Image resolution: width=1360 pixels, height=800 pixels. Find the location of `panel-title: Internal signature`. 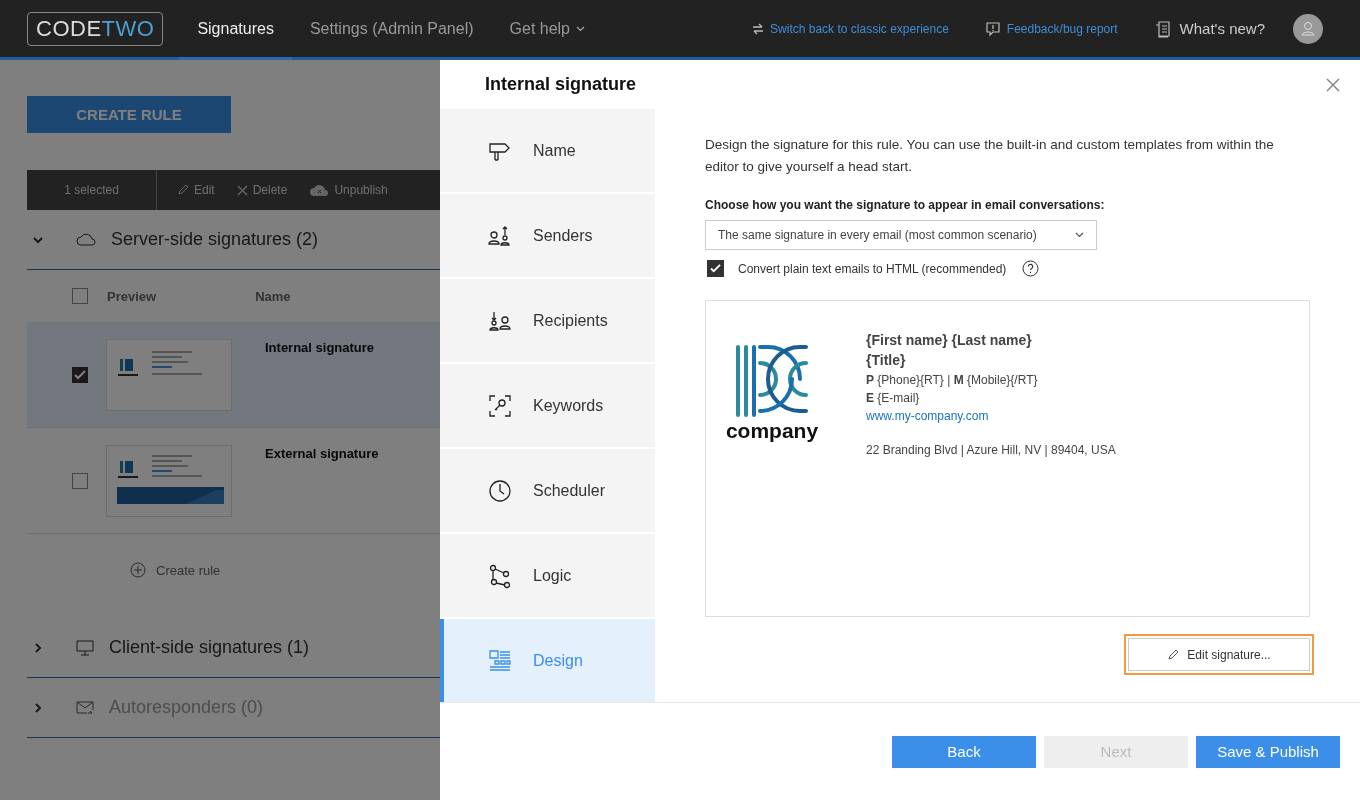

panel-title: Internal signature is located at coordinates (561, 84).